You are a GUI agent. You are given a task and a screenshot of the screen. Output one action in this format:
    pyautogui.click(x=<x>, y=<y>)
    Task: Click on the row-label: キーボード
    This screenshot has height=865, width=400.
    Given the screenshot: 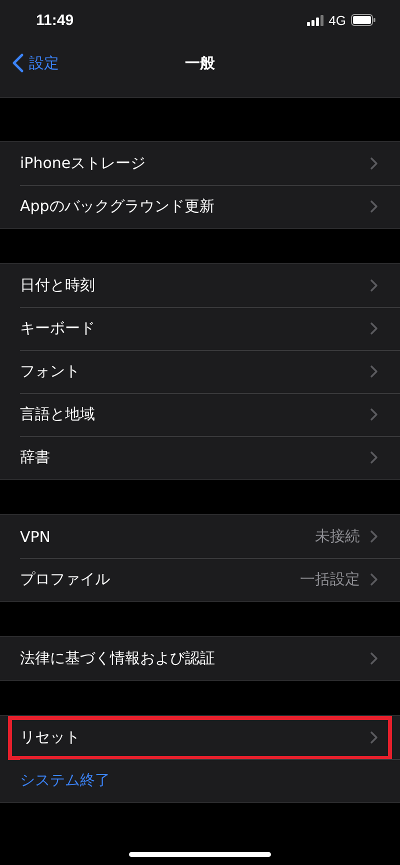 What is the action you would take?
    pyautogui.click(x=58, y=328)
    